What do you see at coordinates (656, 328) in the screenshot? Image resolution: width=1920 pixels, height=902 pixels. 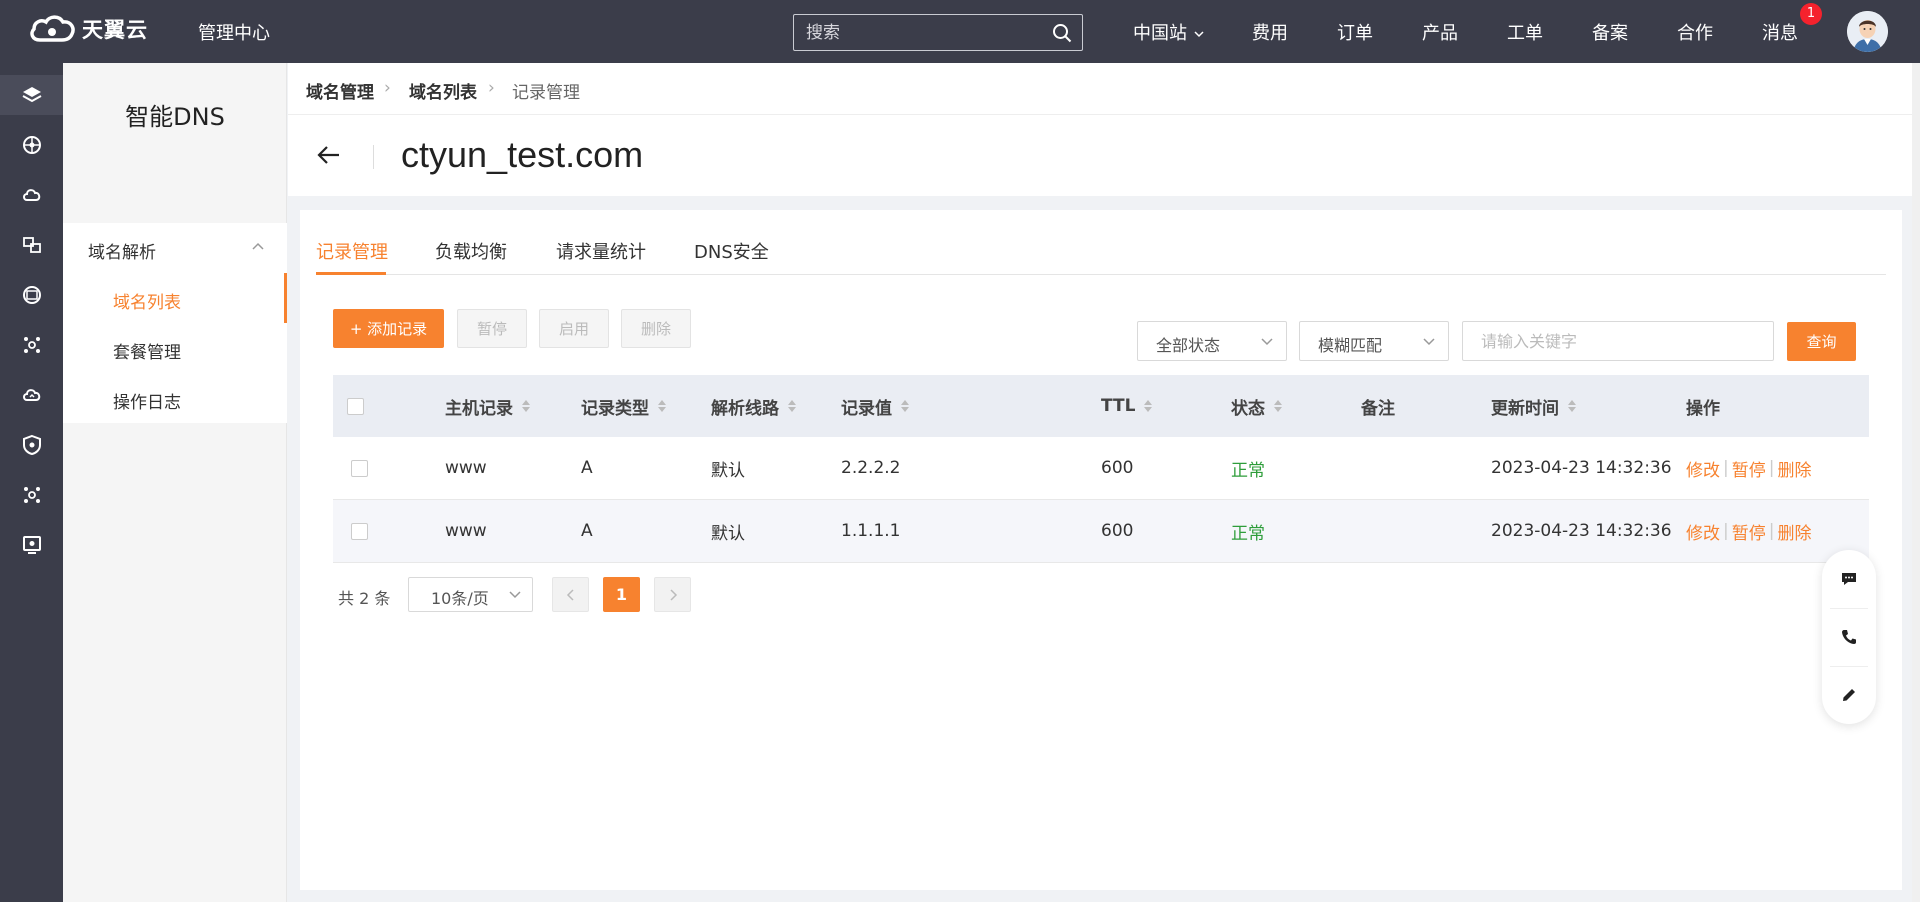 I see `delete-button: 删除` at bounding box center [656, 328].